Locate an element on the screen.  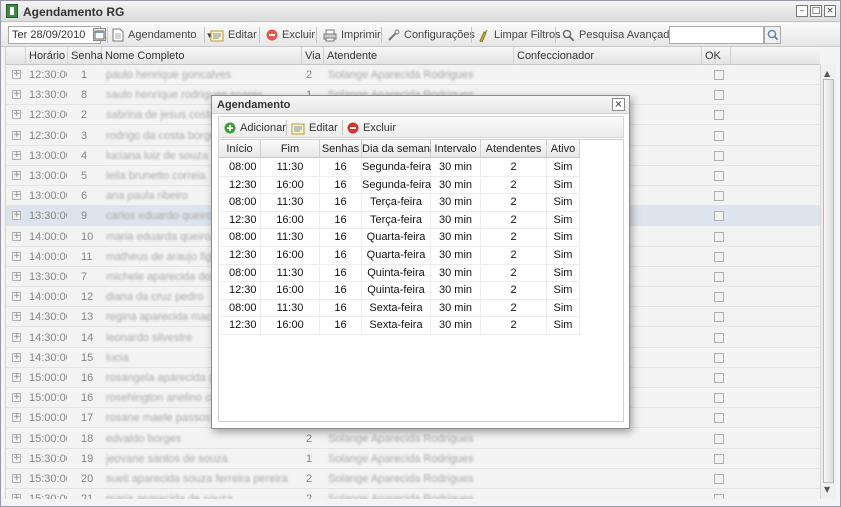
col-fim: Fim is located at coordinates (290, 149).